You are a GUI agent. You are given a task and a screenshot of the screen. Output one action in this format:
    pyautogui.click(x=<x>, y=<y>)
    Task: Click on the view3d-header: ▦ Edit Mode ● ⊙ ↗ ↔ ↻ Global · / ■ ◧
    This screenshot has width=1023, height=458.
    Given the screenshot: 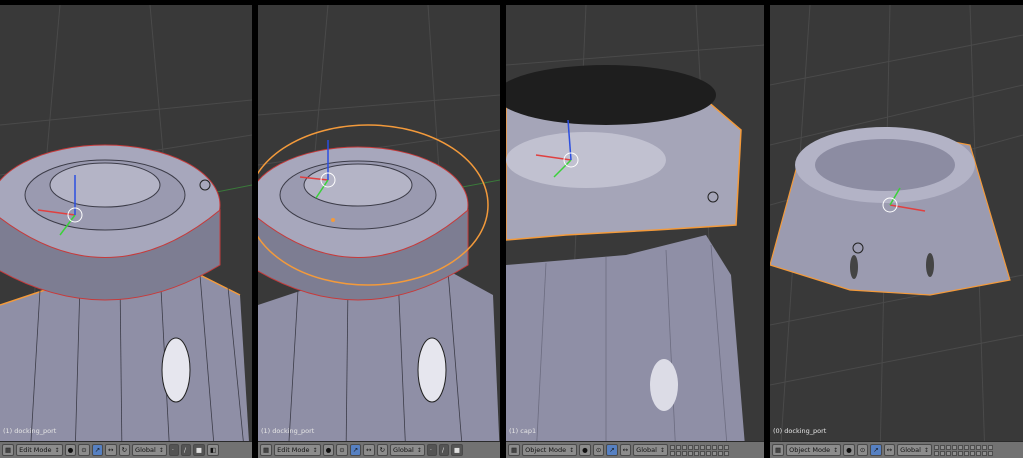 What is the action you would take?
    pyautogui.click(x=126, y=449)
    